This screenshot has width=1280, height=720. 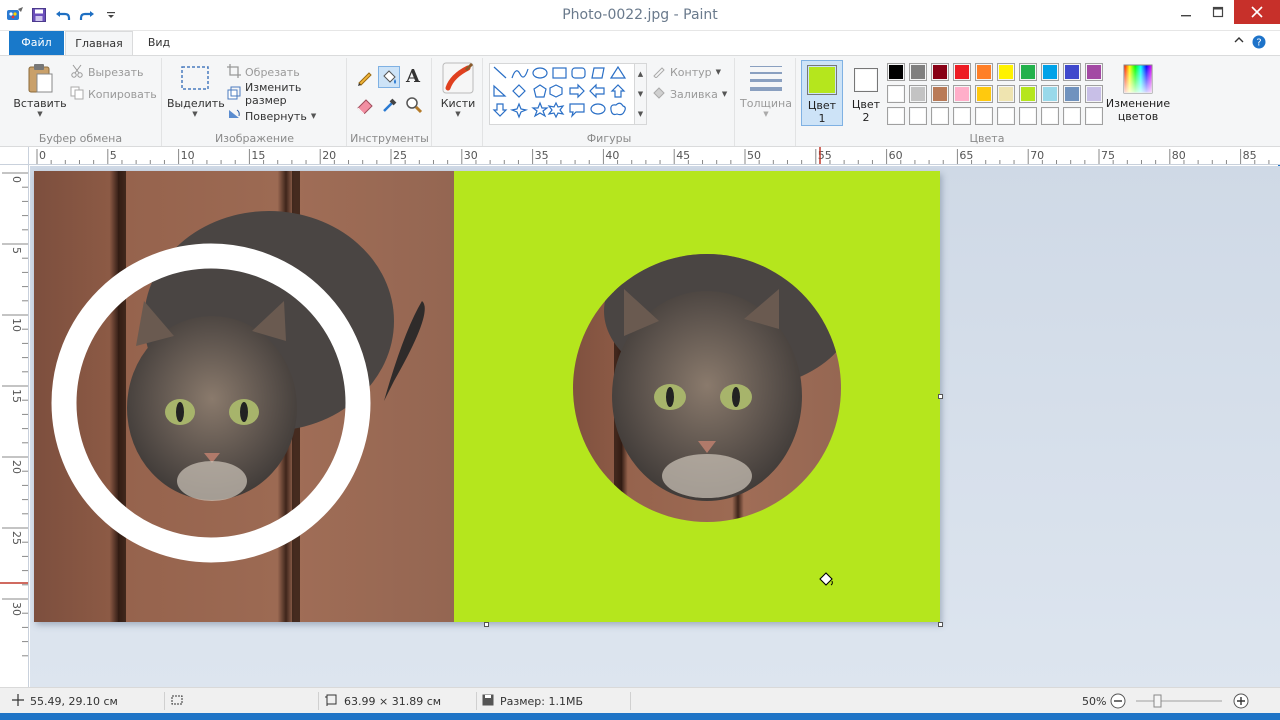 What do you see at coordinates (896, 155) in the screenshot?
I see `ruler-tick-label: 60` at bounding box center [896, 155].